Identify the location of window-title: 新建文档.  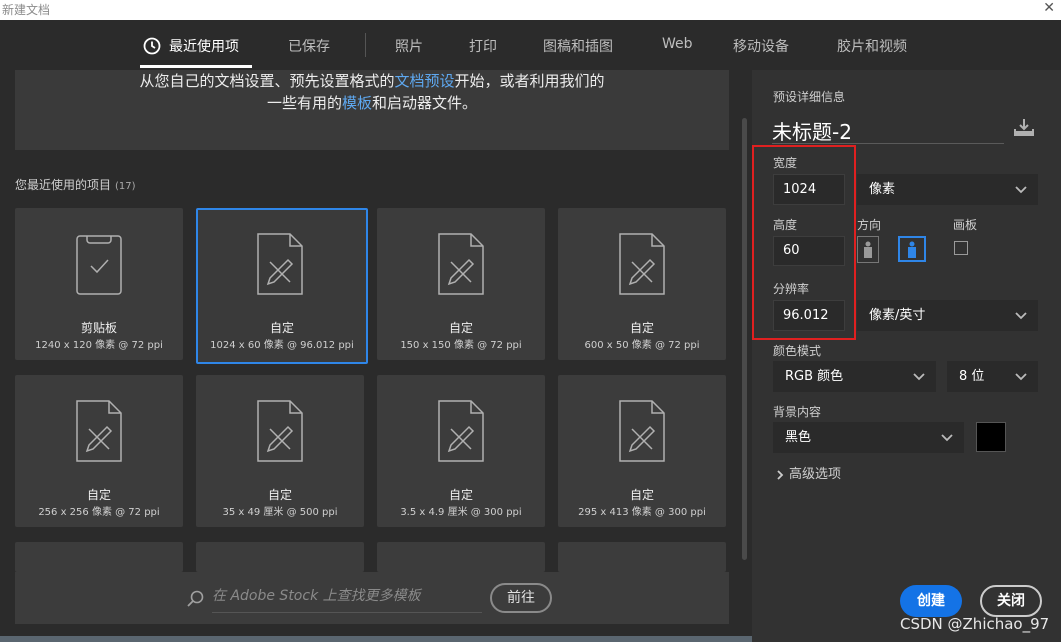
(26, 10).